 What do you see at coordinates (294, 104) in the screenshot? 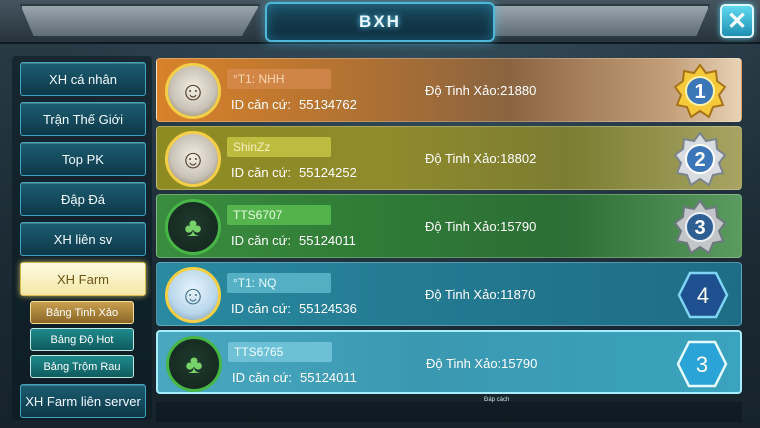
I see `base-id: ID căn cứ: 55134762` at bounding box center [294, 104].